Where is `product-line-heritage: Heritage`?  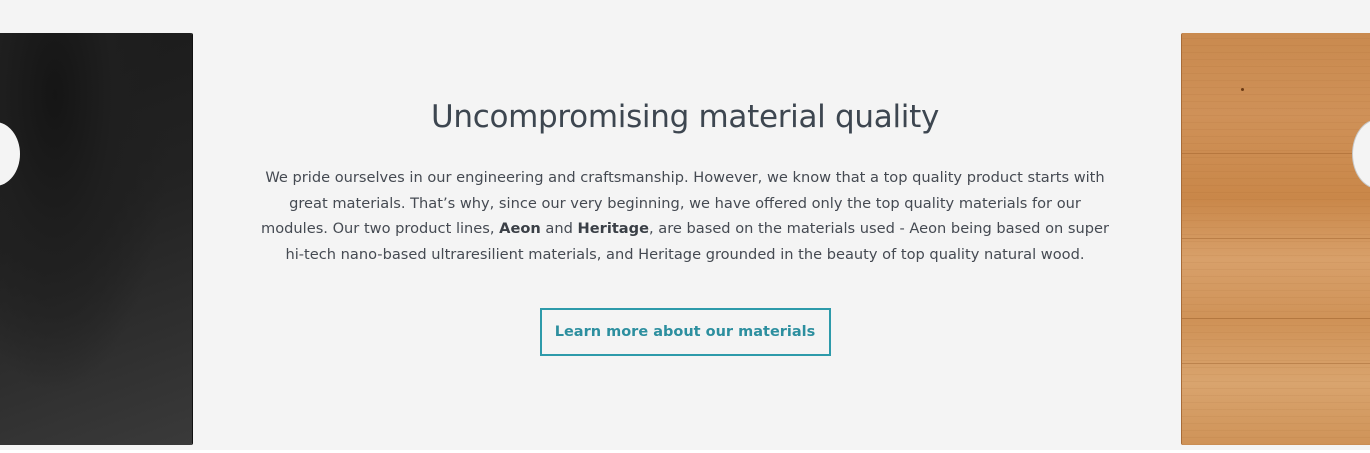
product-line-heritage: Heritage is located at coordinates (613, 229).